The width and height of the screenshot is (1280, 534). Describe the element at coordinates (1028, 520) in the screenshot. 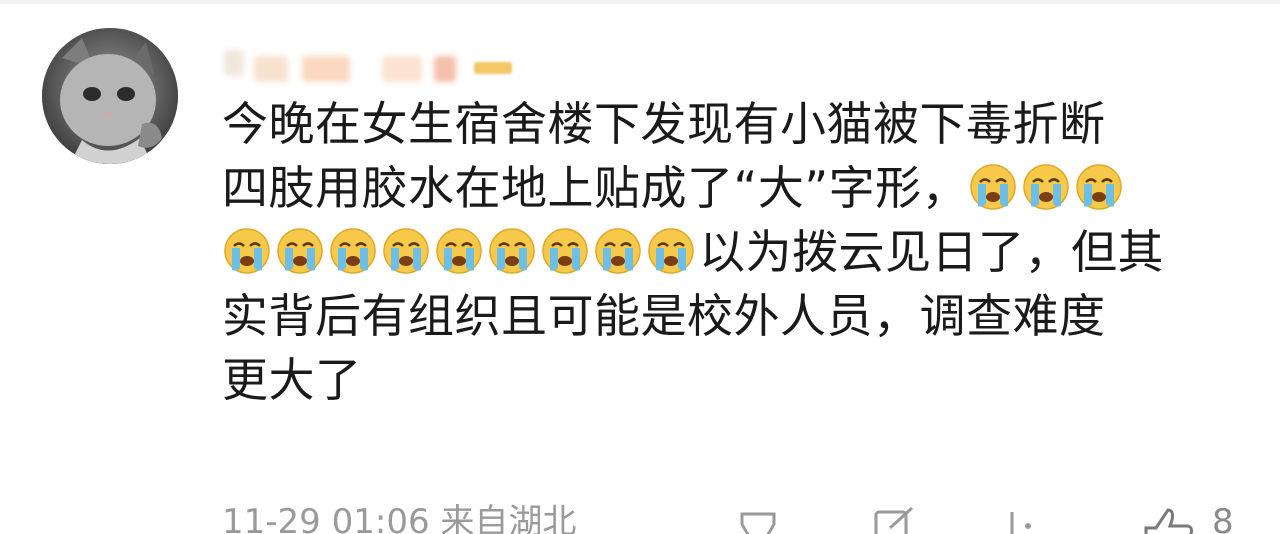

I see `more-icon` at that location.